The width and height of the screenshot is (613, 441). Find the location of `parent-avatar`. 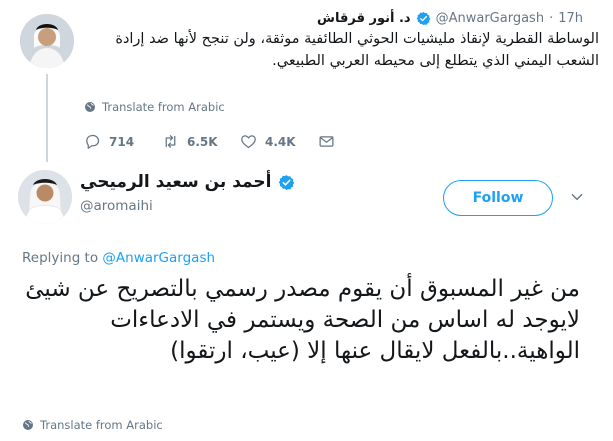

parent-avatar is located at coordinates (47, 41).